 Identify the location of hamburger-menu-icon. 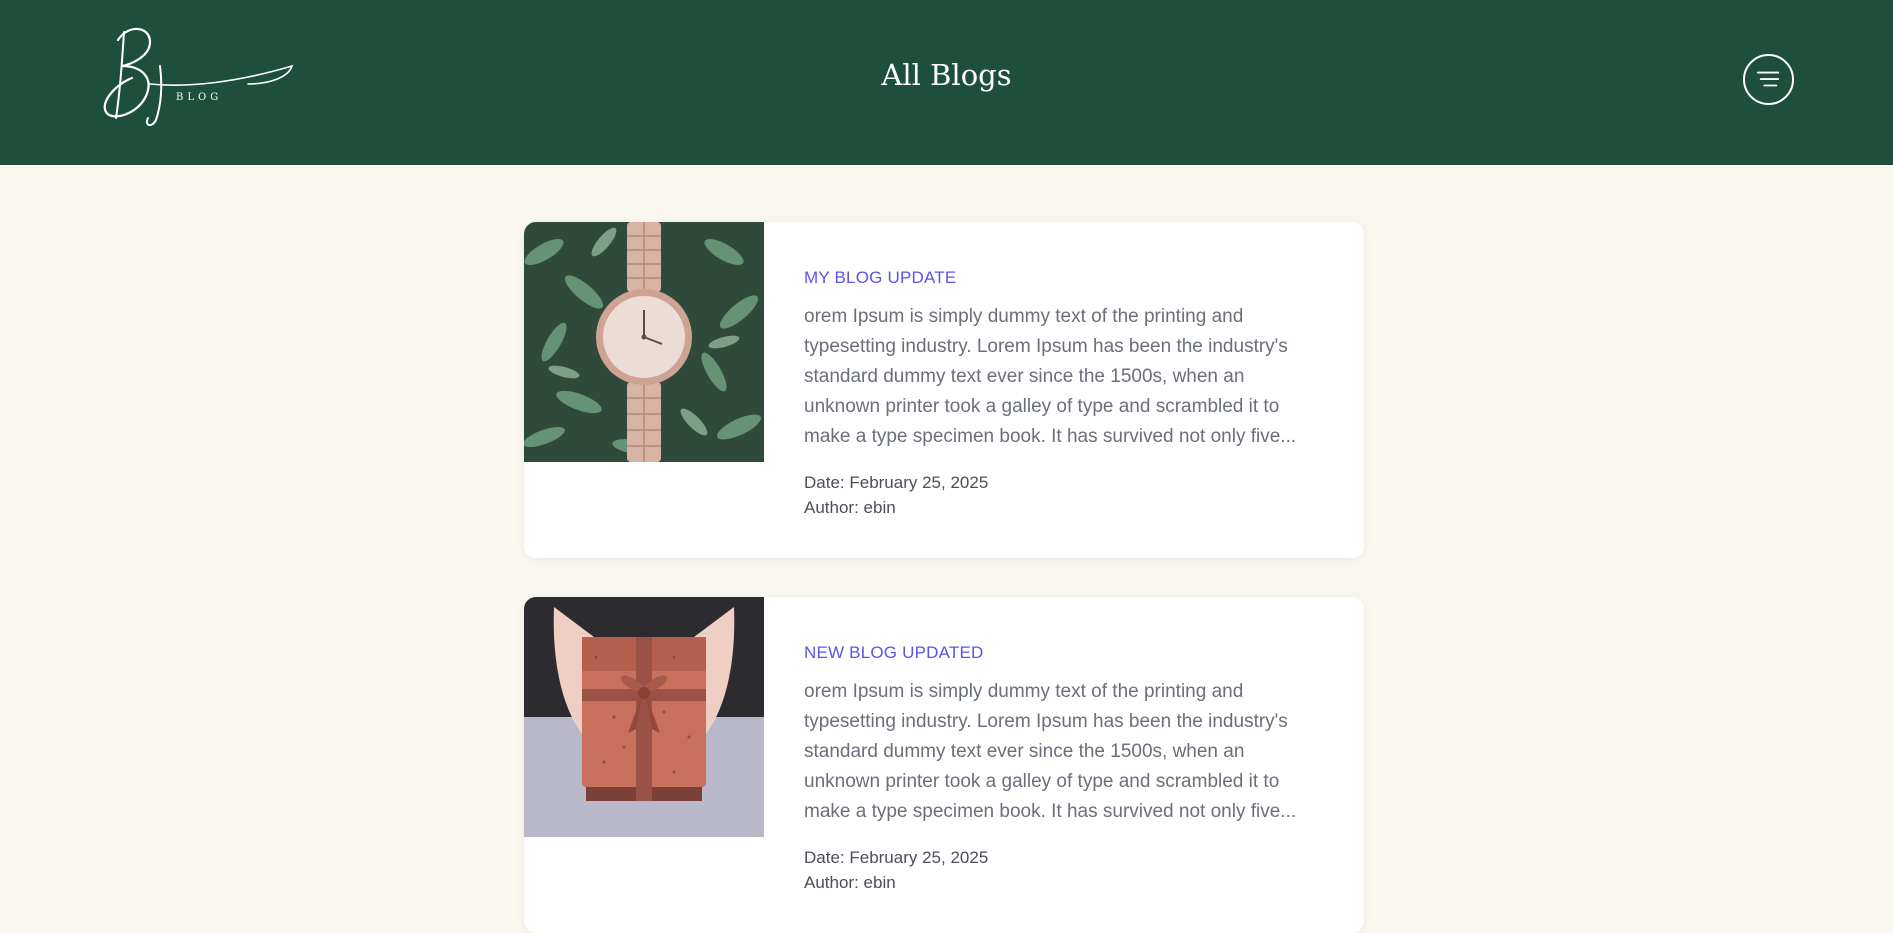
(1768, 79).